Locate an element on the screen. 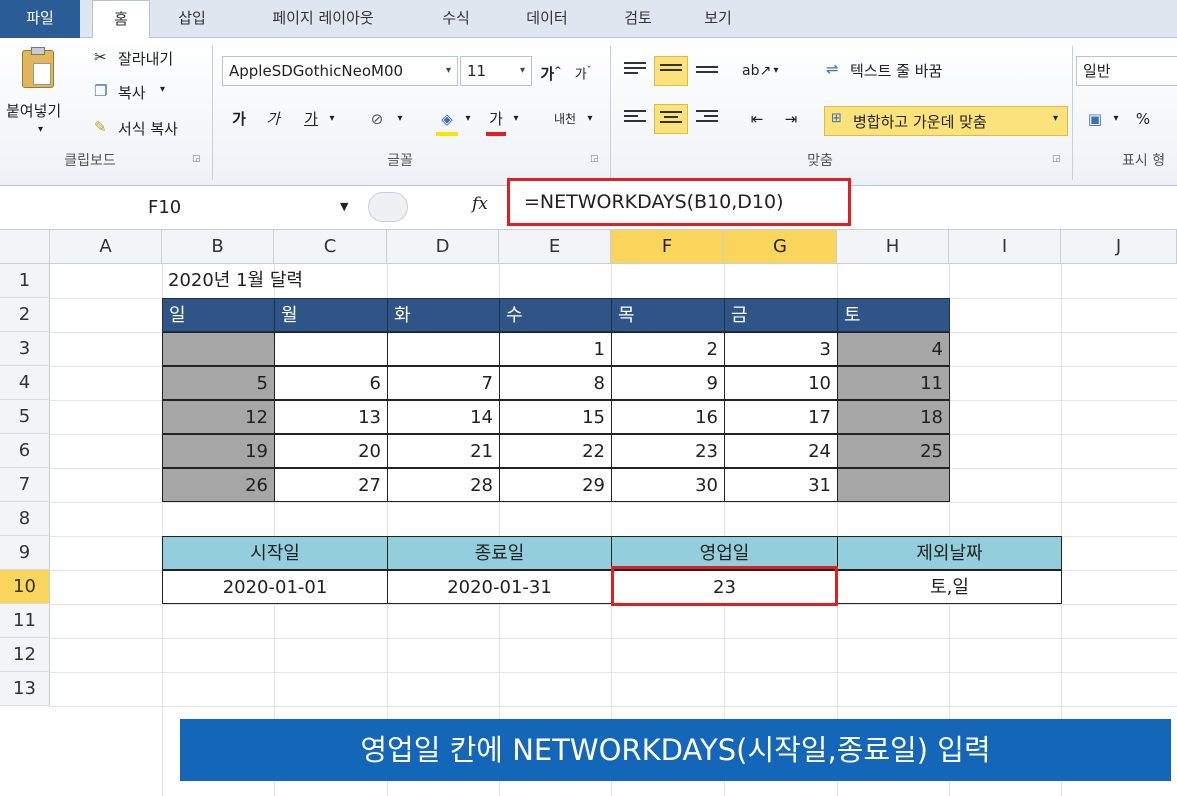  calendar-header-cell: 월 is located at coordinates (331, 315).